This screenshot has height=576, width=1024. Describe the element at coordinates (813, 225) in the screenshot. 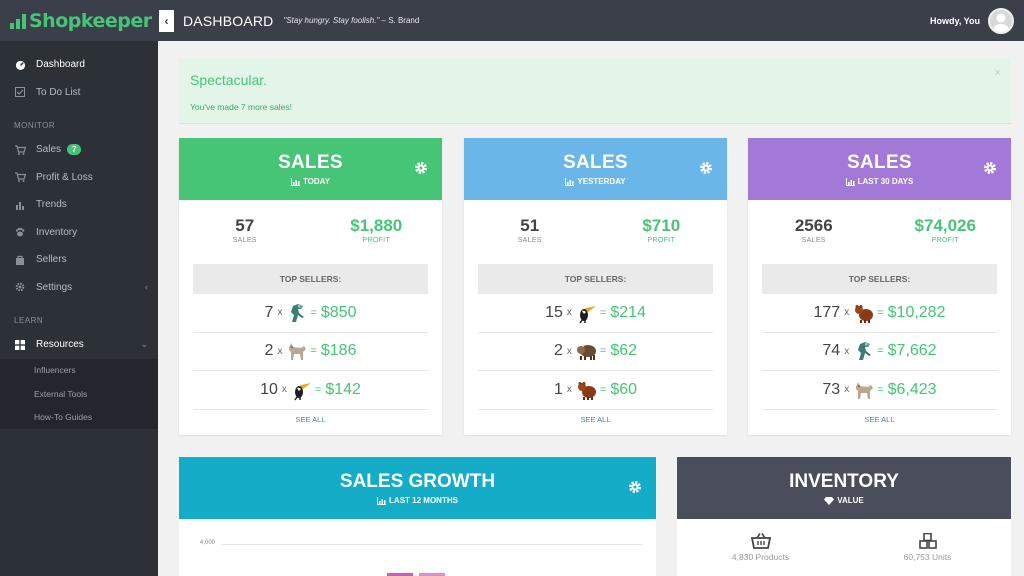

I see `sales-count: 2566` at that location.